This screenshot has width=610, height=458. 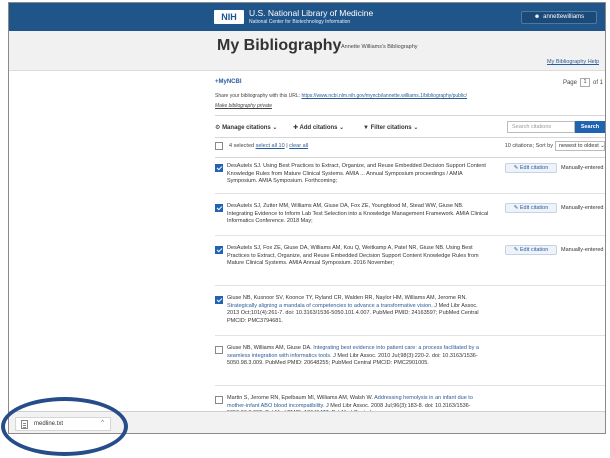 I want to click on add-citations-menu: ✚ Add citations ⌄, so click(x=318, y=127).